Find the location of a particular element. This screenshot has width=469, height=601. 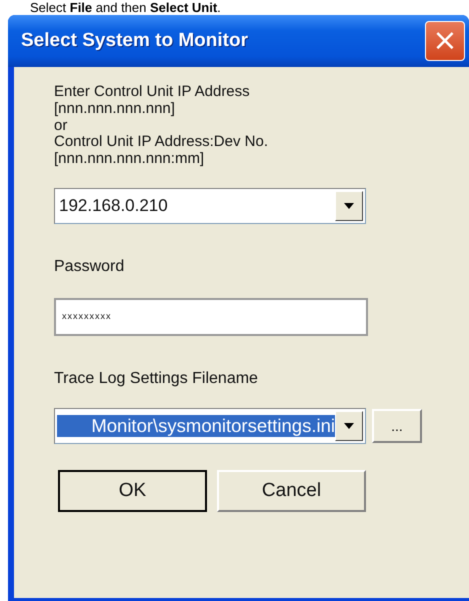

close-button: × is located at coordinates (445, 41).